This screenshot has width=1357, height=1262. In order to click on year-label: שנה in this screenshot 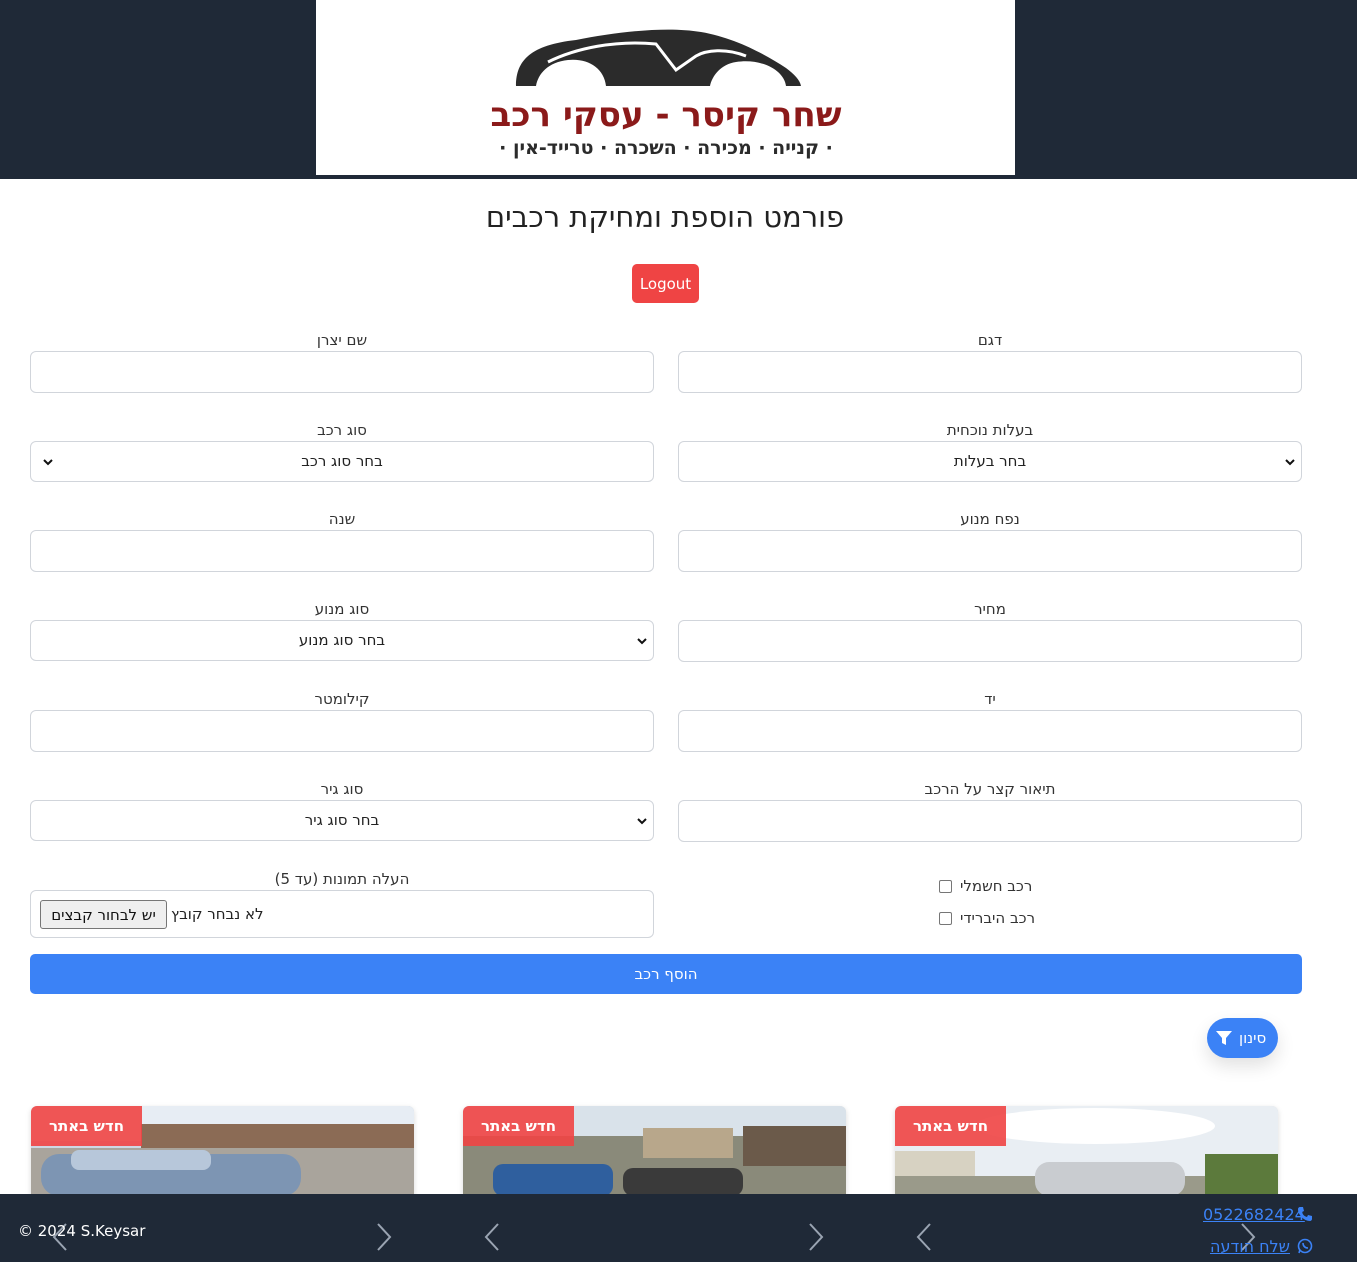, I will do `click(342, 519)`.